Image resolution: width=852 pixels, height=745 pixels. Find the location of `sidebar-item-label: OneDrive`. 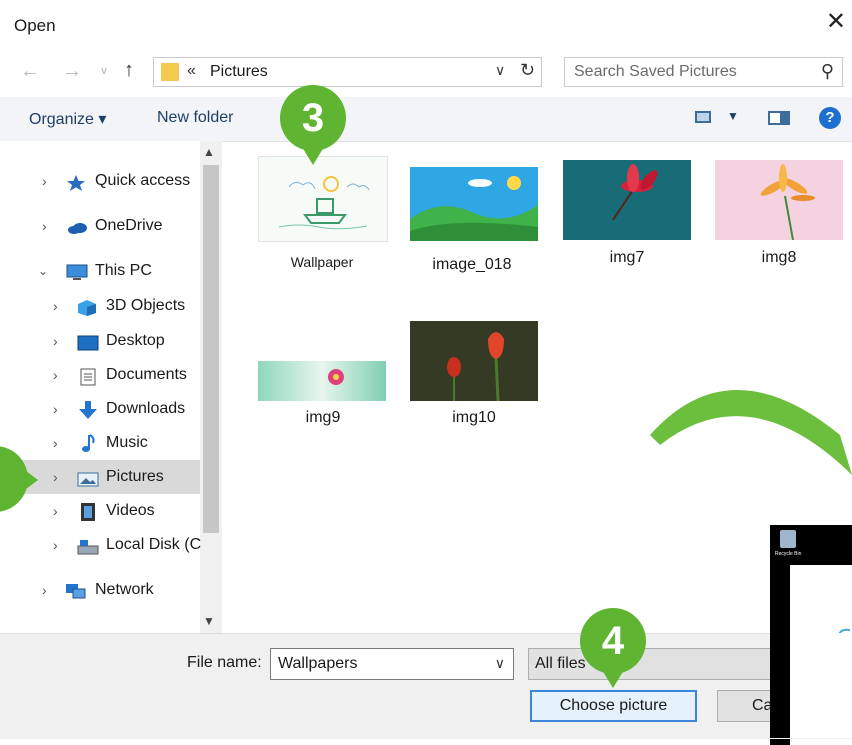

sidebar-item-label: OneDrive is located at coordinates (129, 225).